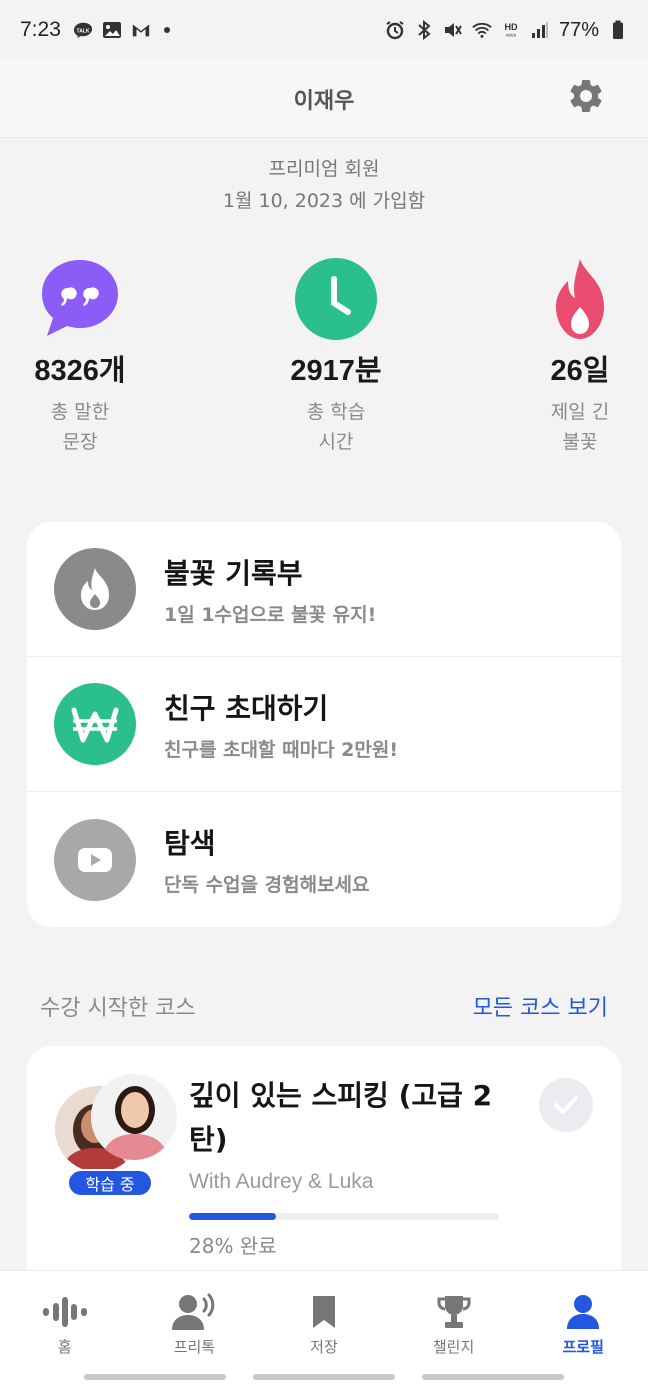 The height and width of the screenshot is (1390, 648). Describe the element at coordinates (193, 1311) in the screenshot. I see `speaking-person-icon` at that location.